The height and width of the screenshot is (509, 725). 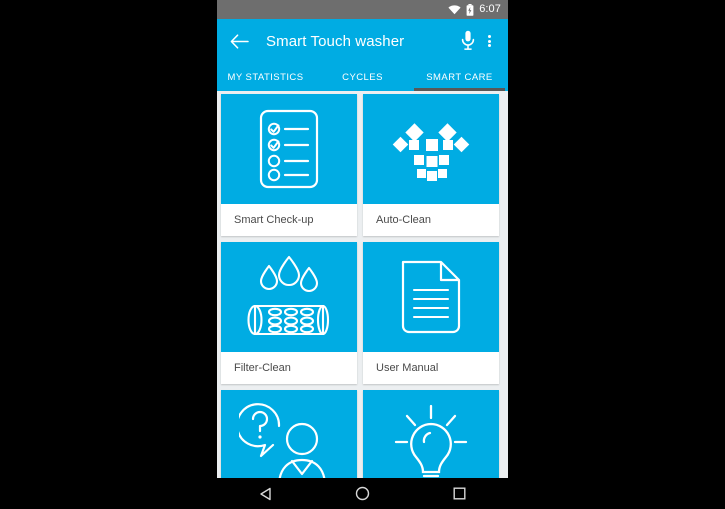 I want to click on question-person-icon, so click(x=282, y=440).